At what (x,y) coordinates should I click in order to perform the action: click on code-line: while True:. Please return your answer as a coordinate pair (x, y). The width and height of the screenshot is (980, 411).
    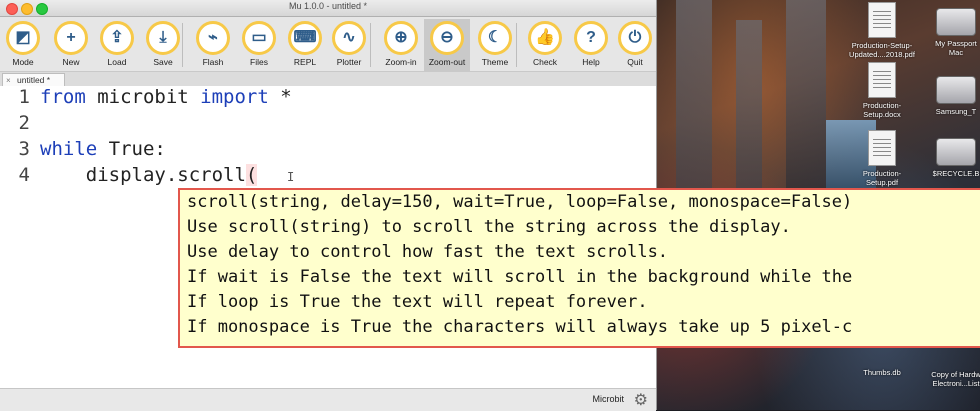
    Looking at the image, I should click on (103, 149).